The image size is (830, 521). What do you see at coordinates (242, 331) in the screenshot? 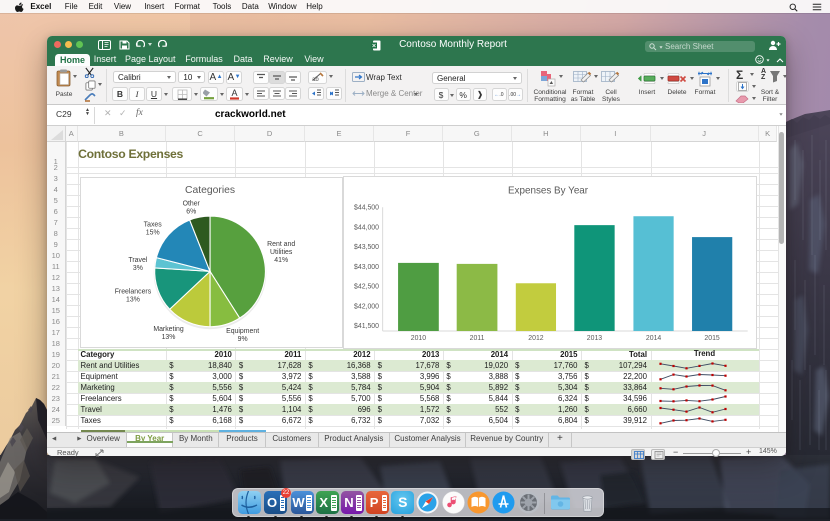
I see `svg-text: Equipment` at bounding box center [242, 331].